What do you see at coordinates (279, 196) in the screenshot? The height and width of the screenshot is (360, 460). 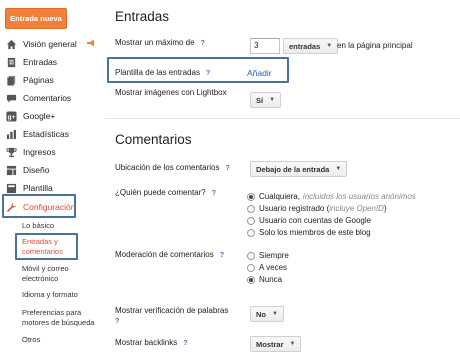 I see `option-label: Cualquiera,` at bounding box center [279, 196].